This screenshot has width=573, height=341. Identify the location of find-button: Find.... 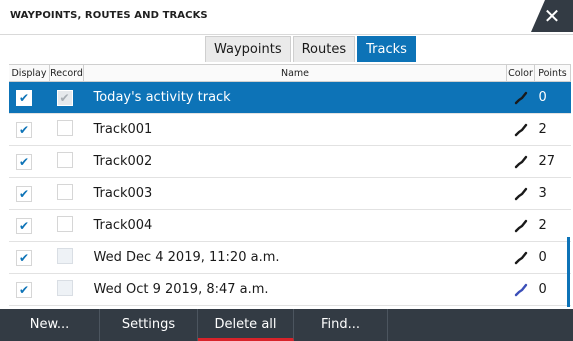
(341, 325).